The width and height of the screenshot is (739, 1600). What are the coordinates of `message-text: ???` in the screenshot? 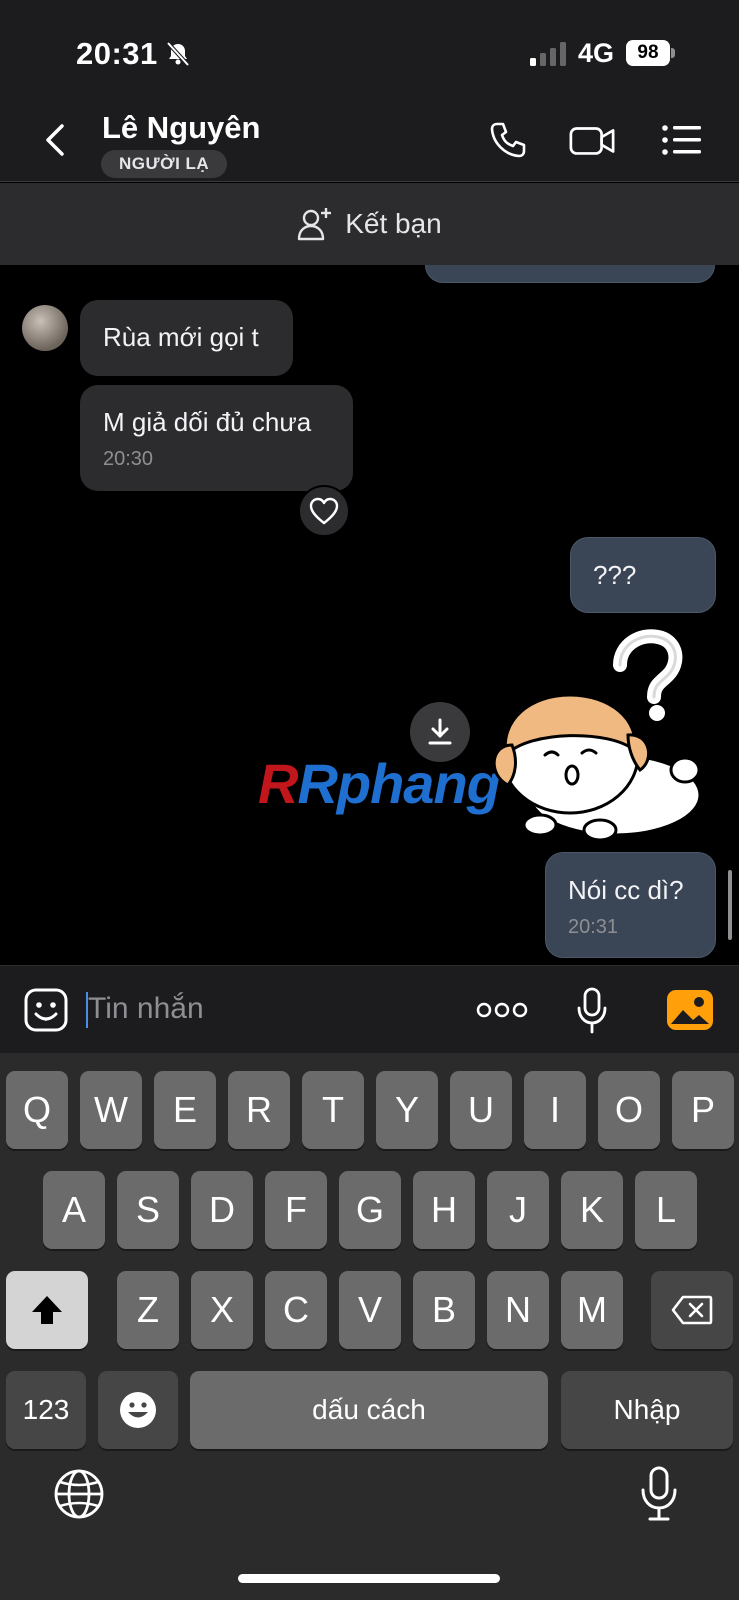 It's located at (615, 575).